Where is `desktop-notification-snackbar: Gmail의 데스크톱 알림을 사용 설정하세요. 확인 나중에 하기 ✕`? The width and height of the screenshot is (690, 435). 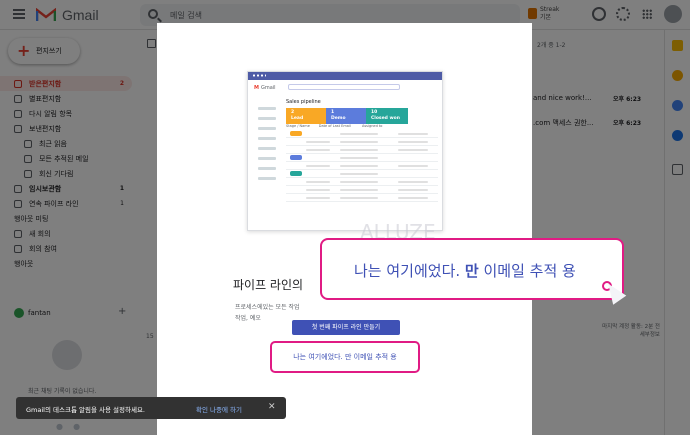
desktop-notification-snackbar: Gmail의 데스크톱 알림을 사용 설정하세요. 확인 나중에 하기 ✕ is located at coordinates (151, 408).